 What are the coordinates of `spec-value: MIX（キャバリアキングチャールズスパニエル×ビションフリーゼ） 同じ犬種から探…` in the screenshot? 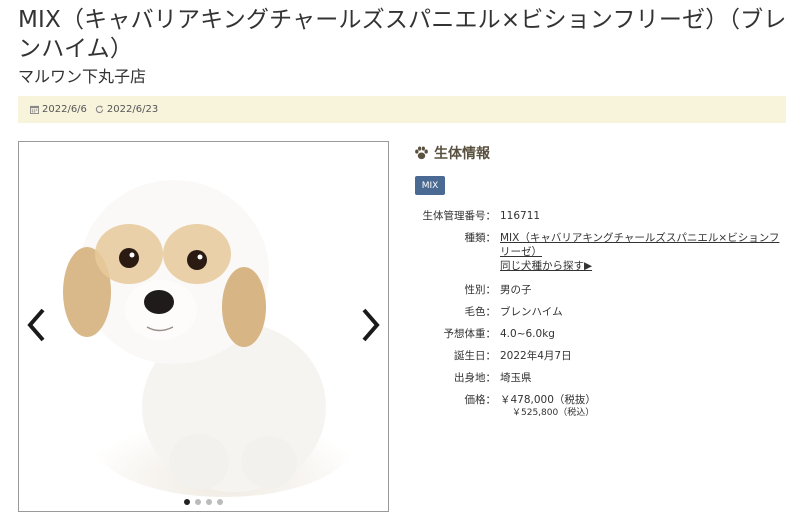 It's located at (642, 252).